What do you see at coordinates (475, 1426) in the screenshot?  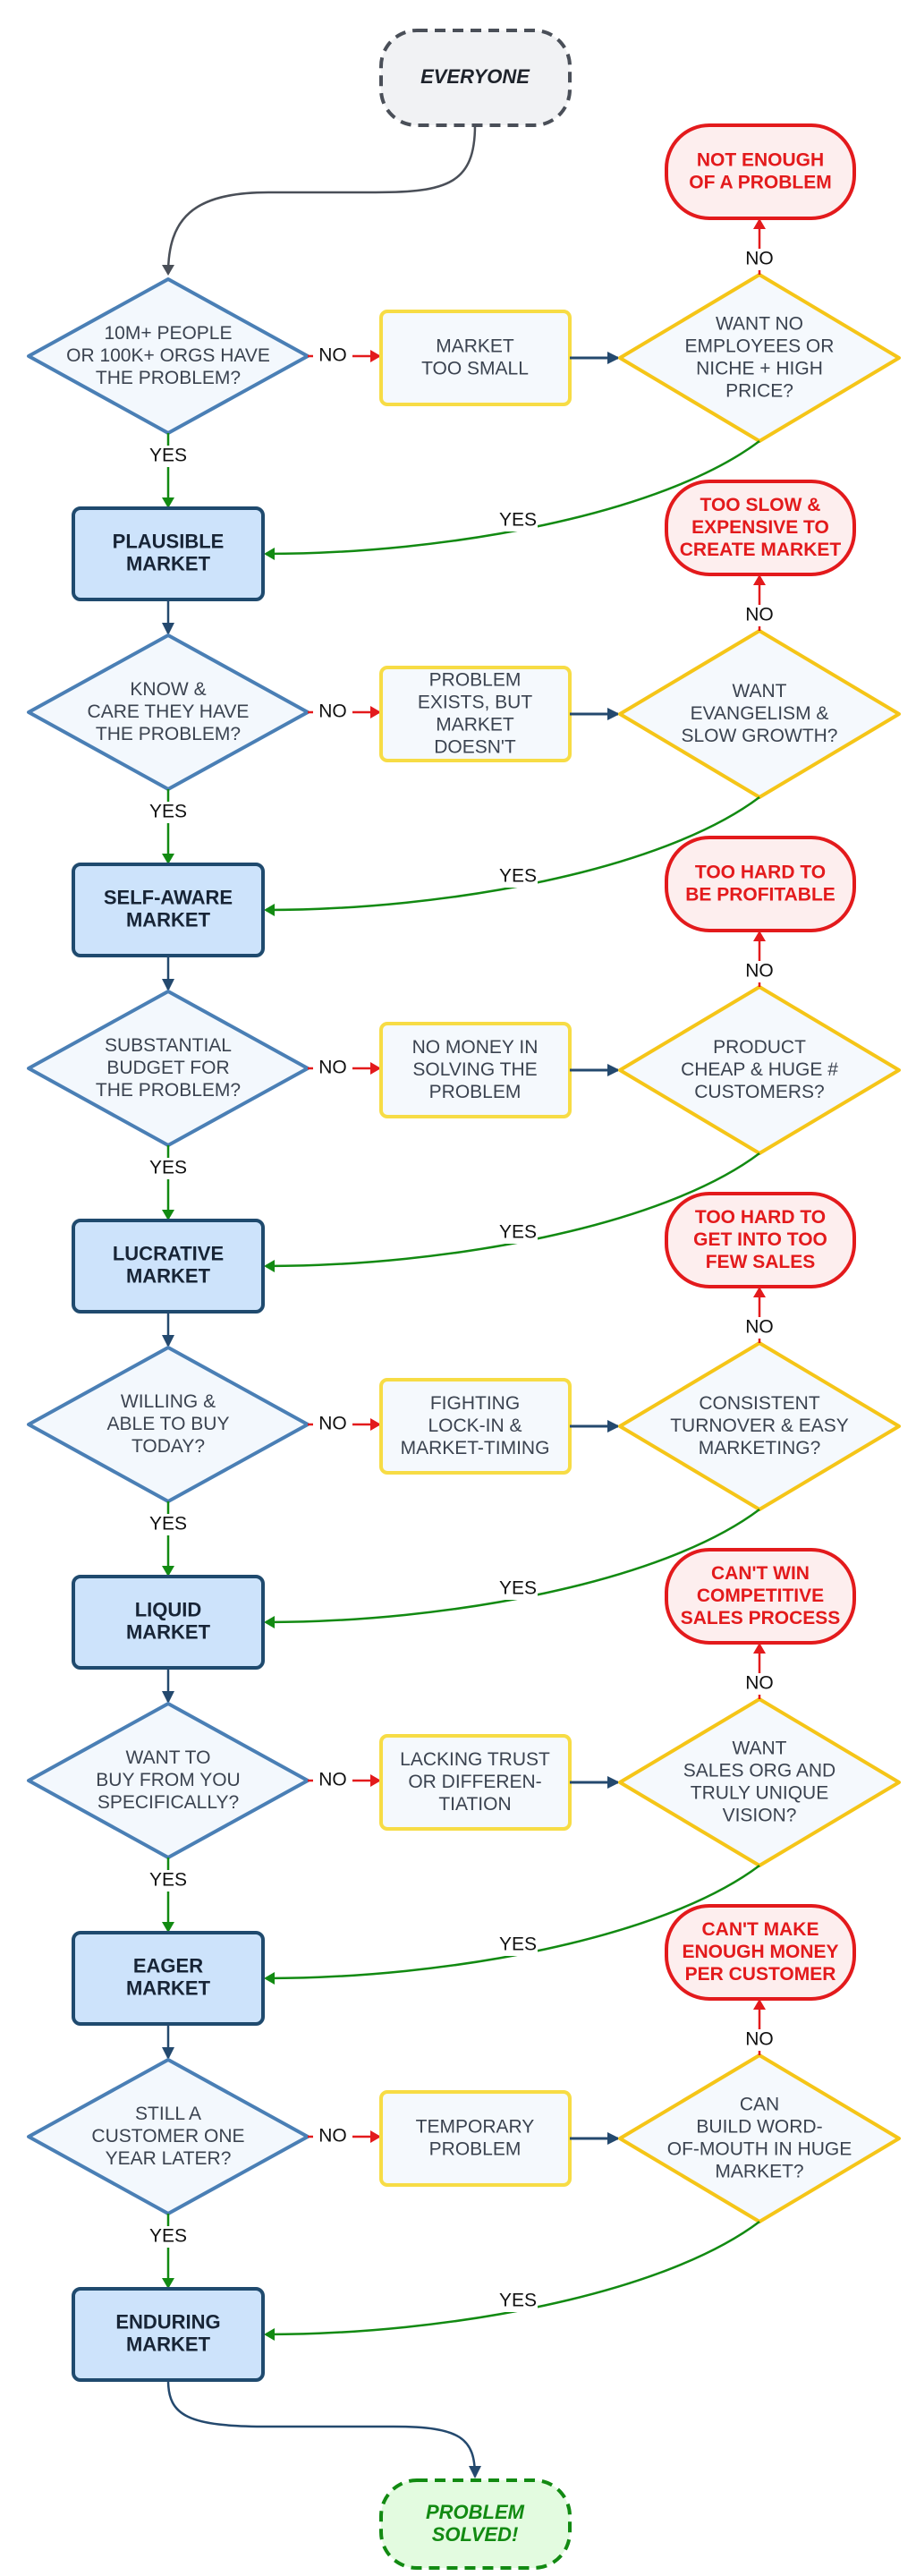 I see `problem-box: FIGHTING LOCK-IN & MARKET-TIMING` at bounding box center [475, 1426].